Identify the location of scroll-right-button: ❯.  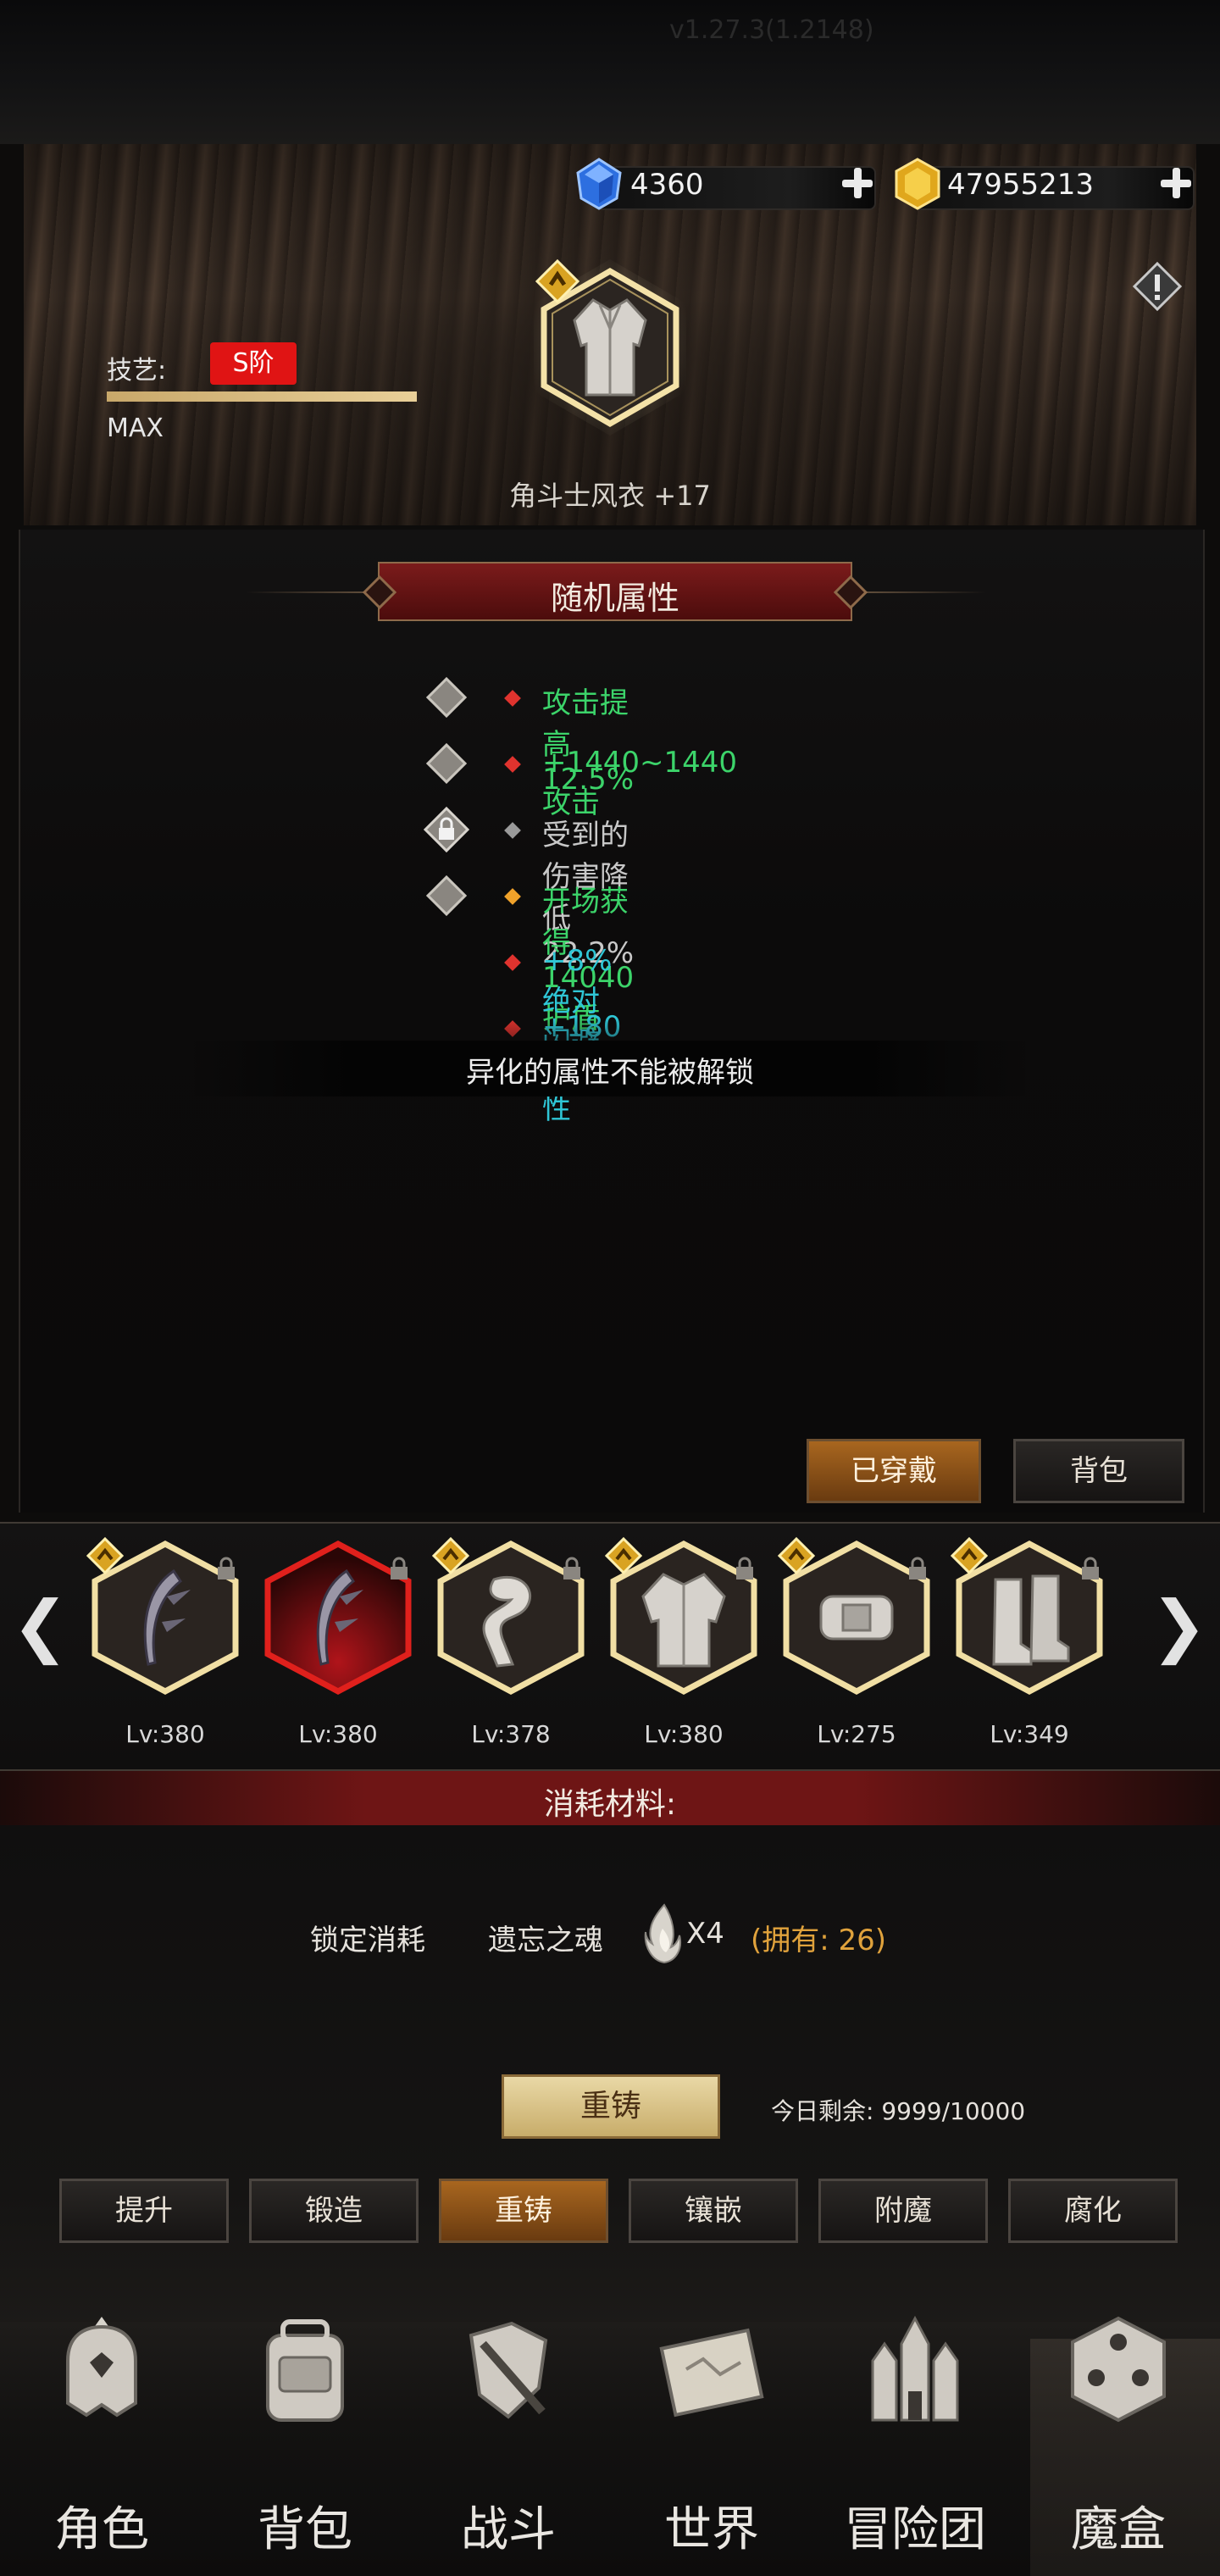
(1179, 1625).